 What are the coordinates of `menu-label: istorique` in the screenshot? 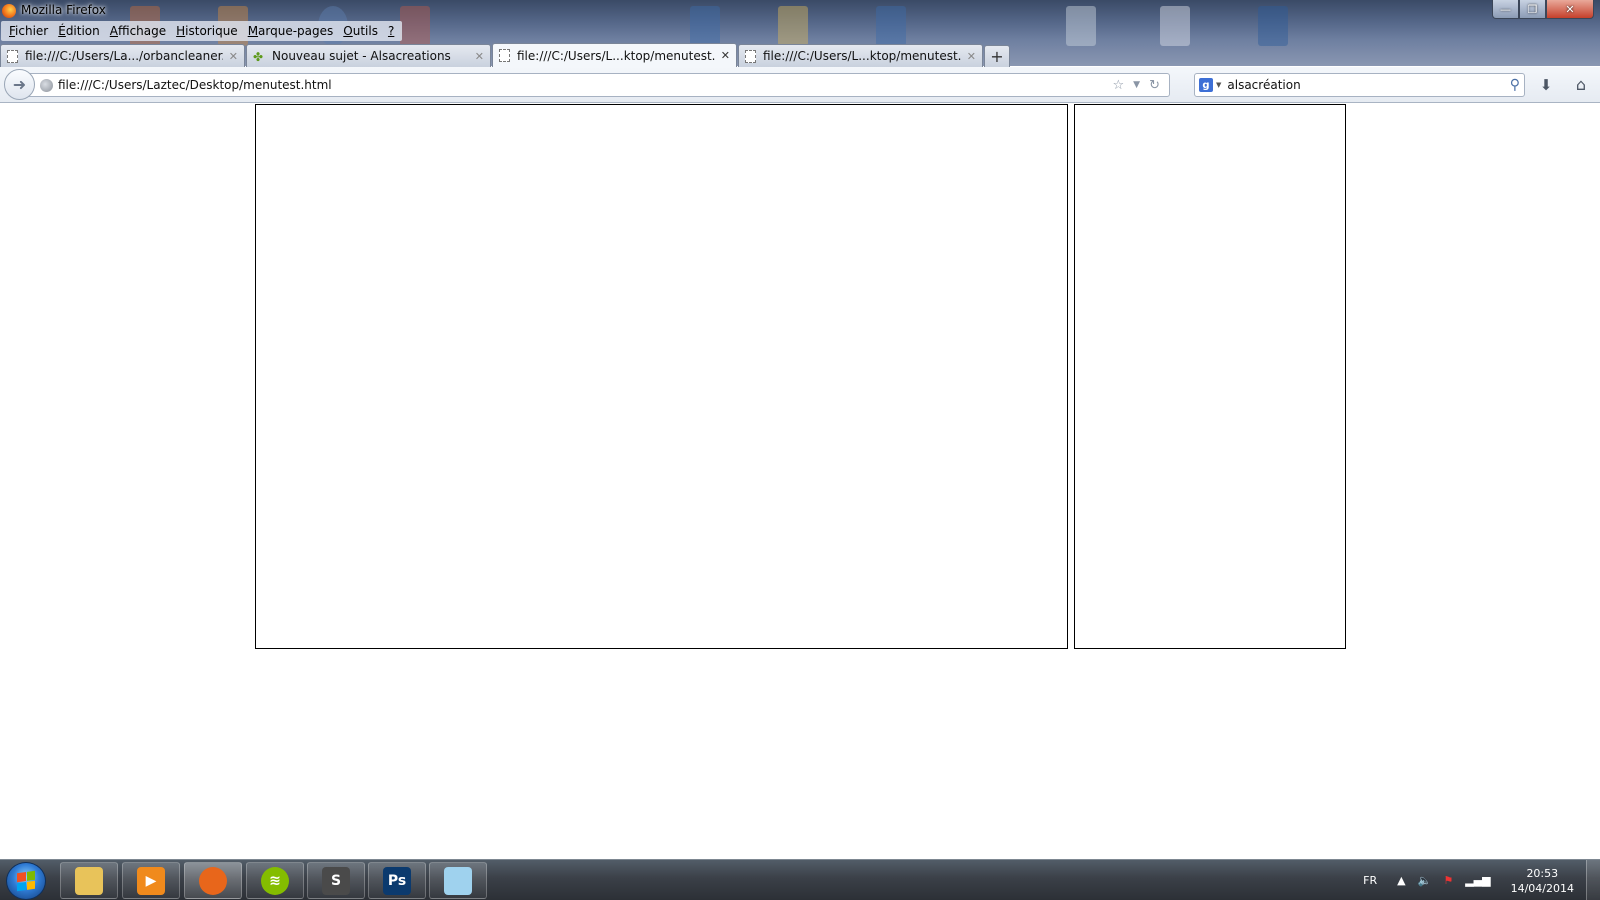 It's located at (211, 31).